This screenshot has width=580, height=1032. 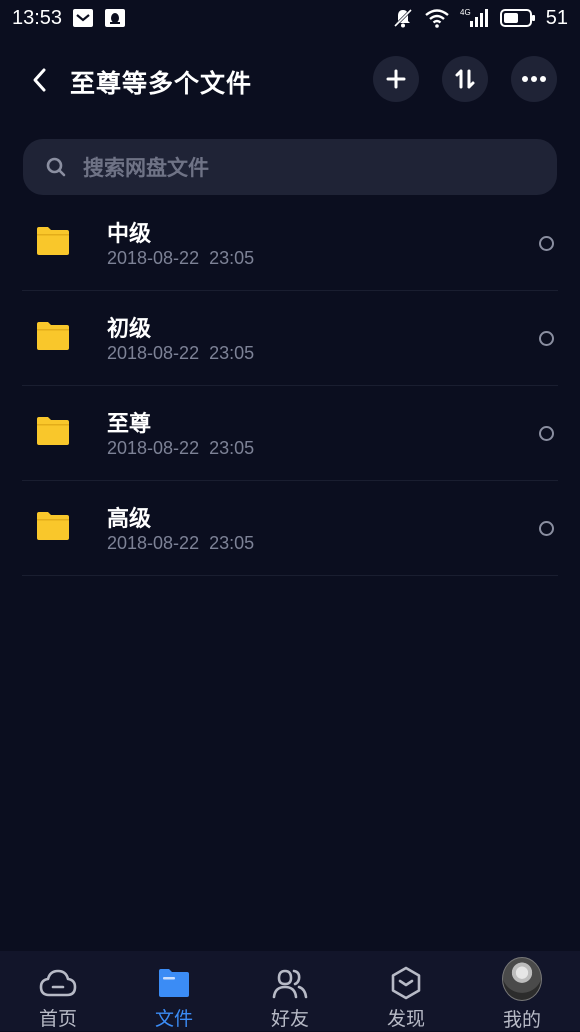 What do you see at coordinates (115, 18) in the screenshot?
I see `notification-qq-icon` at bounding box center [115, 18].